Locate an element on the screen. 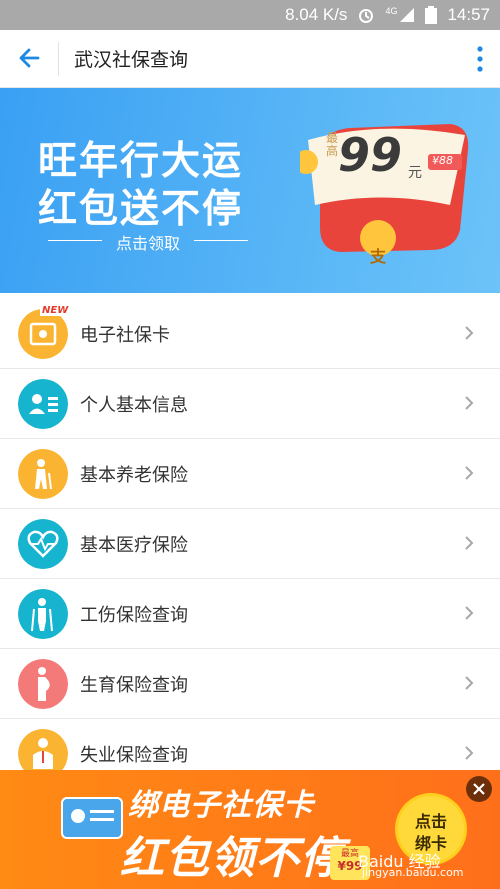 This screenshot has height=889, width=500. menu-item-label: 生育保险查询 is located at coordinates (134, 685).